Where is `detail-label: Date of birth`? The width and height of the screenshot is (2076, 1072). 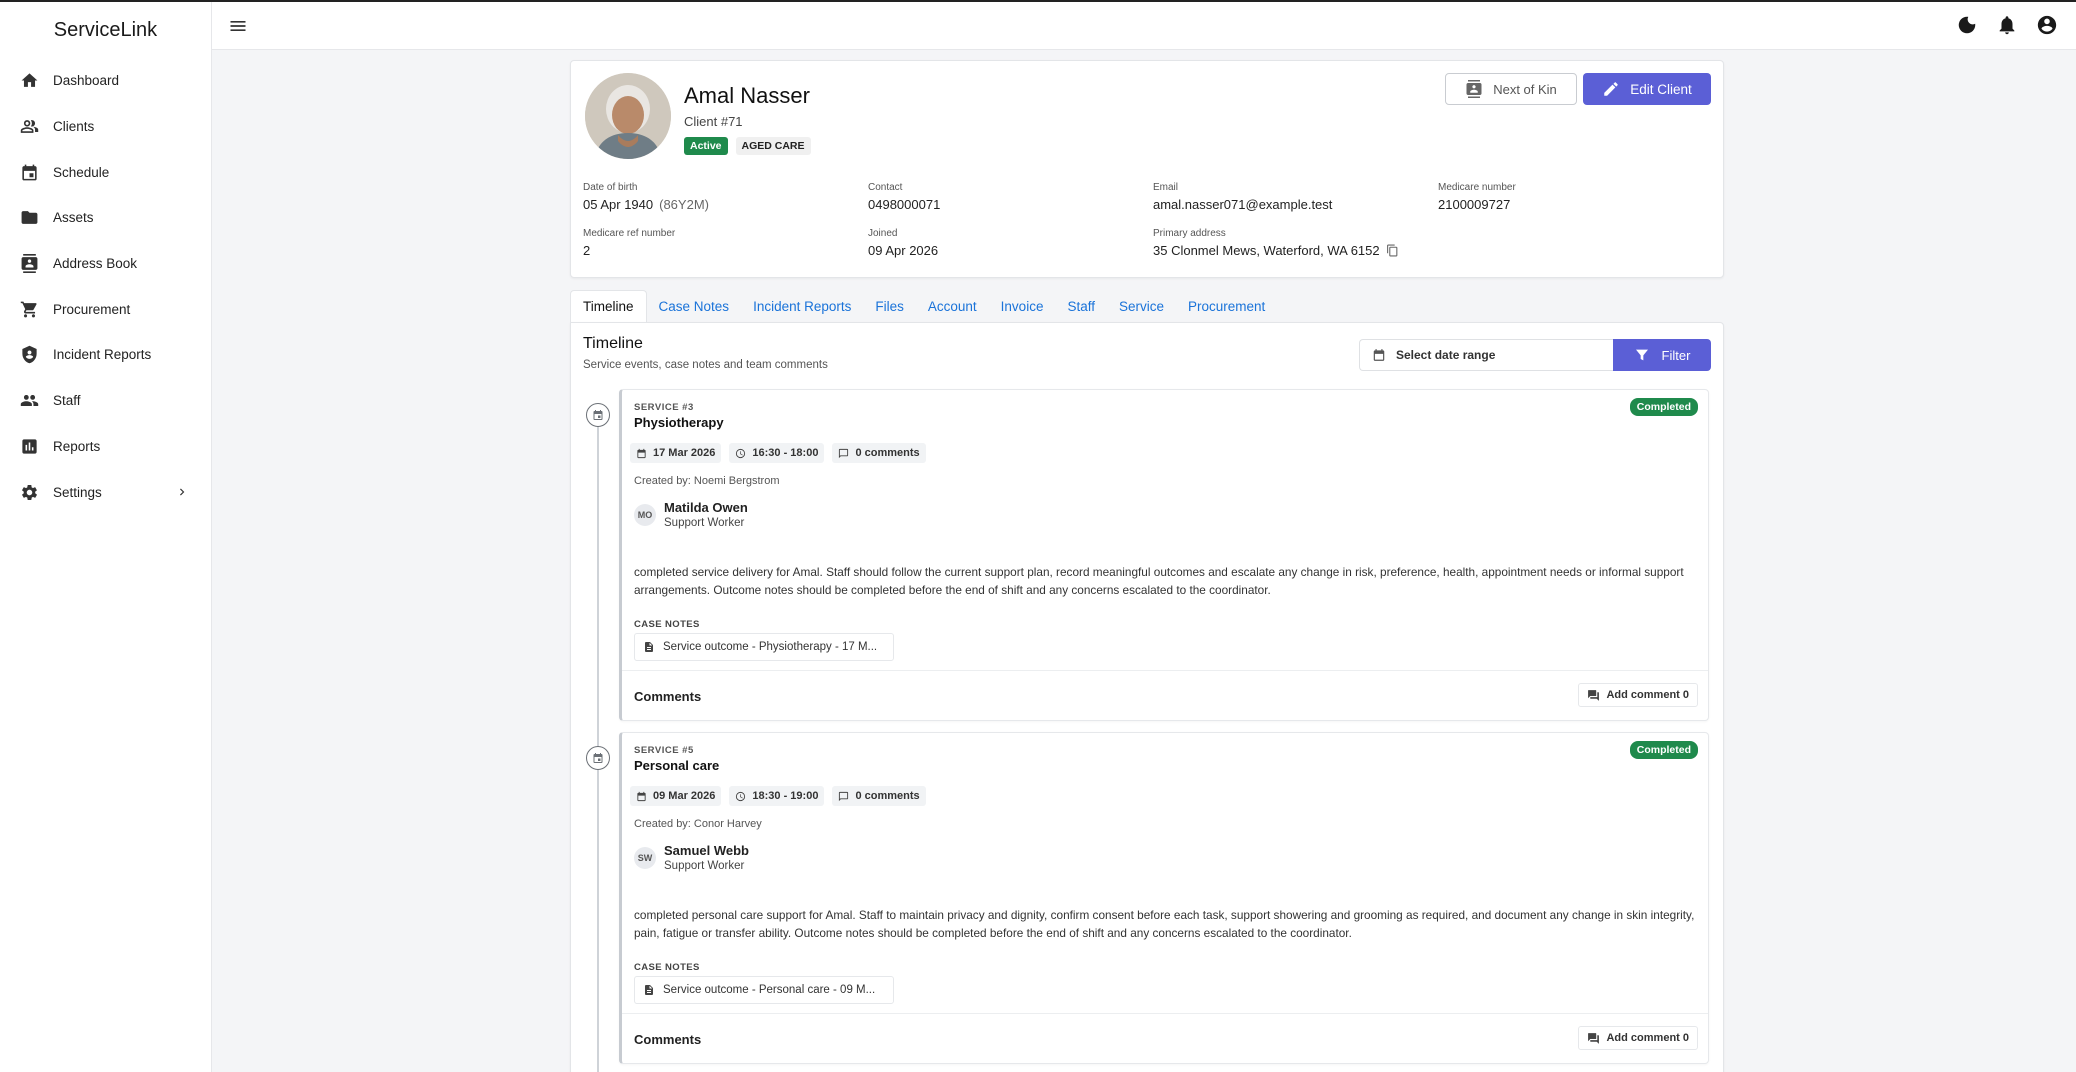
detail-label: Date of birth is located at coordinates (610, 187).